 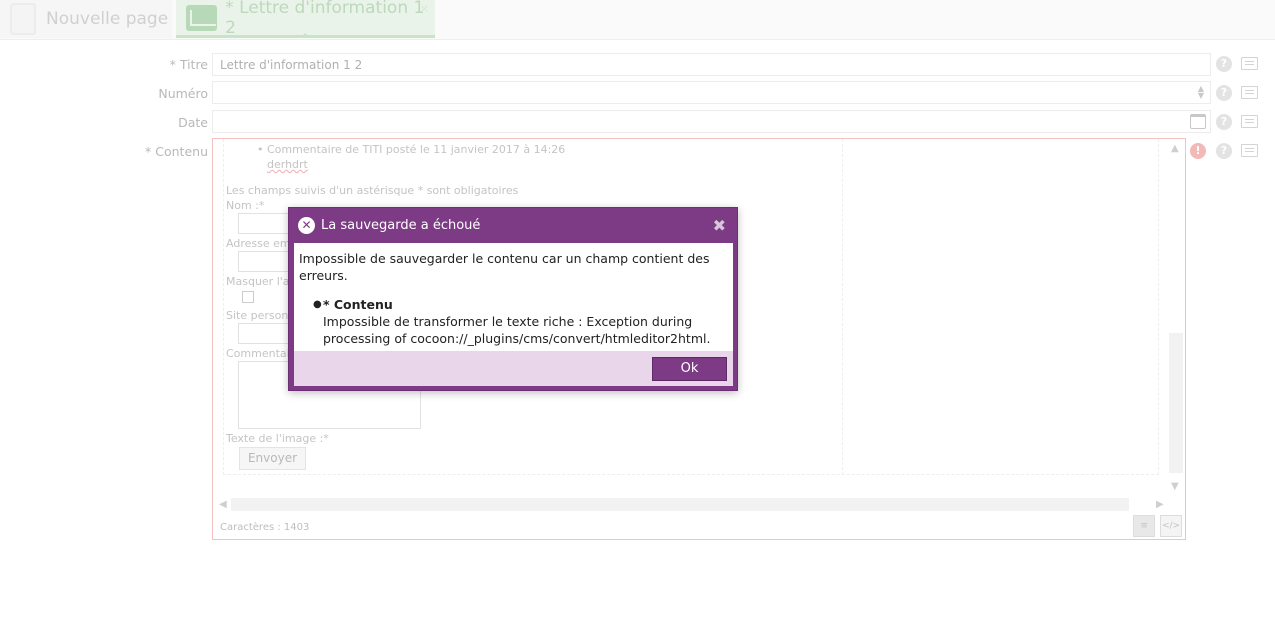 What do you see at coordinates (325, 19) in the screenshot?
I see `tab-label: * Lettre d'information 1 2` at bounding box center [325, 19].